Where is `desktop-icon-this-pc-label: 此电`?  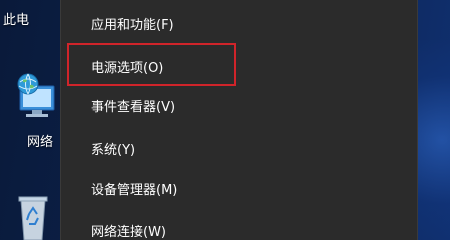
desktop-icon-this-pc-label: 此电 is located at coordinates (16, 18).